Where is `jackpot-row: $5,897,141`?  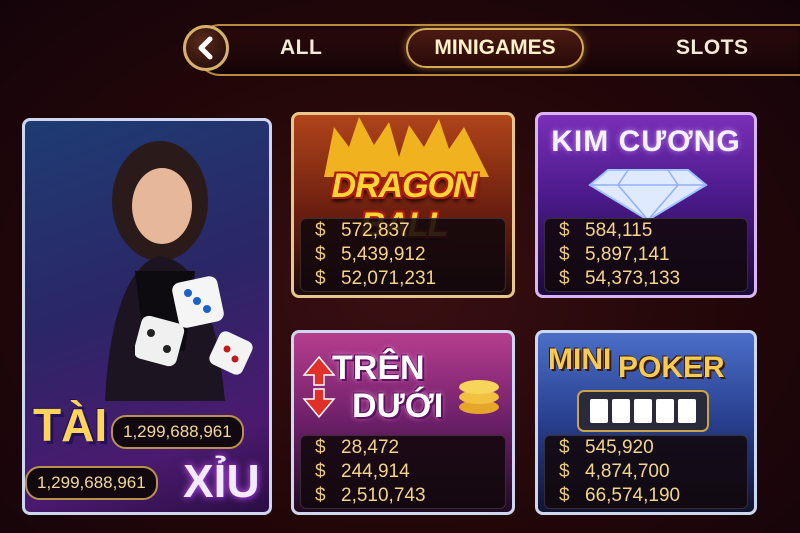
jackpot-row: $5,897,141 is located at coordinates (646, 255).